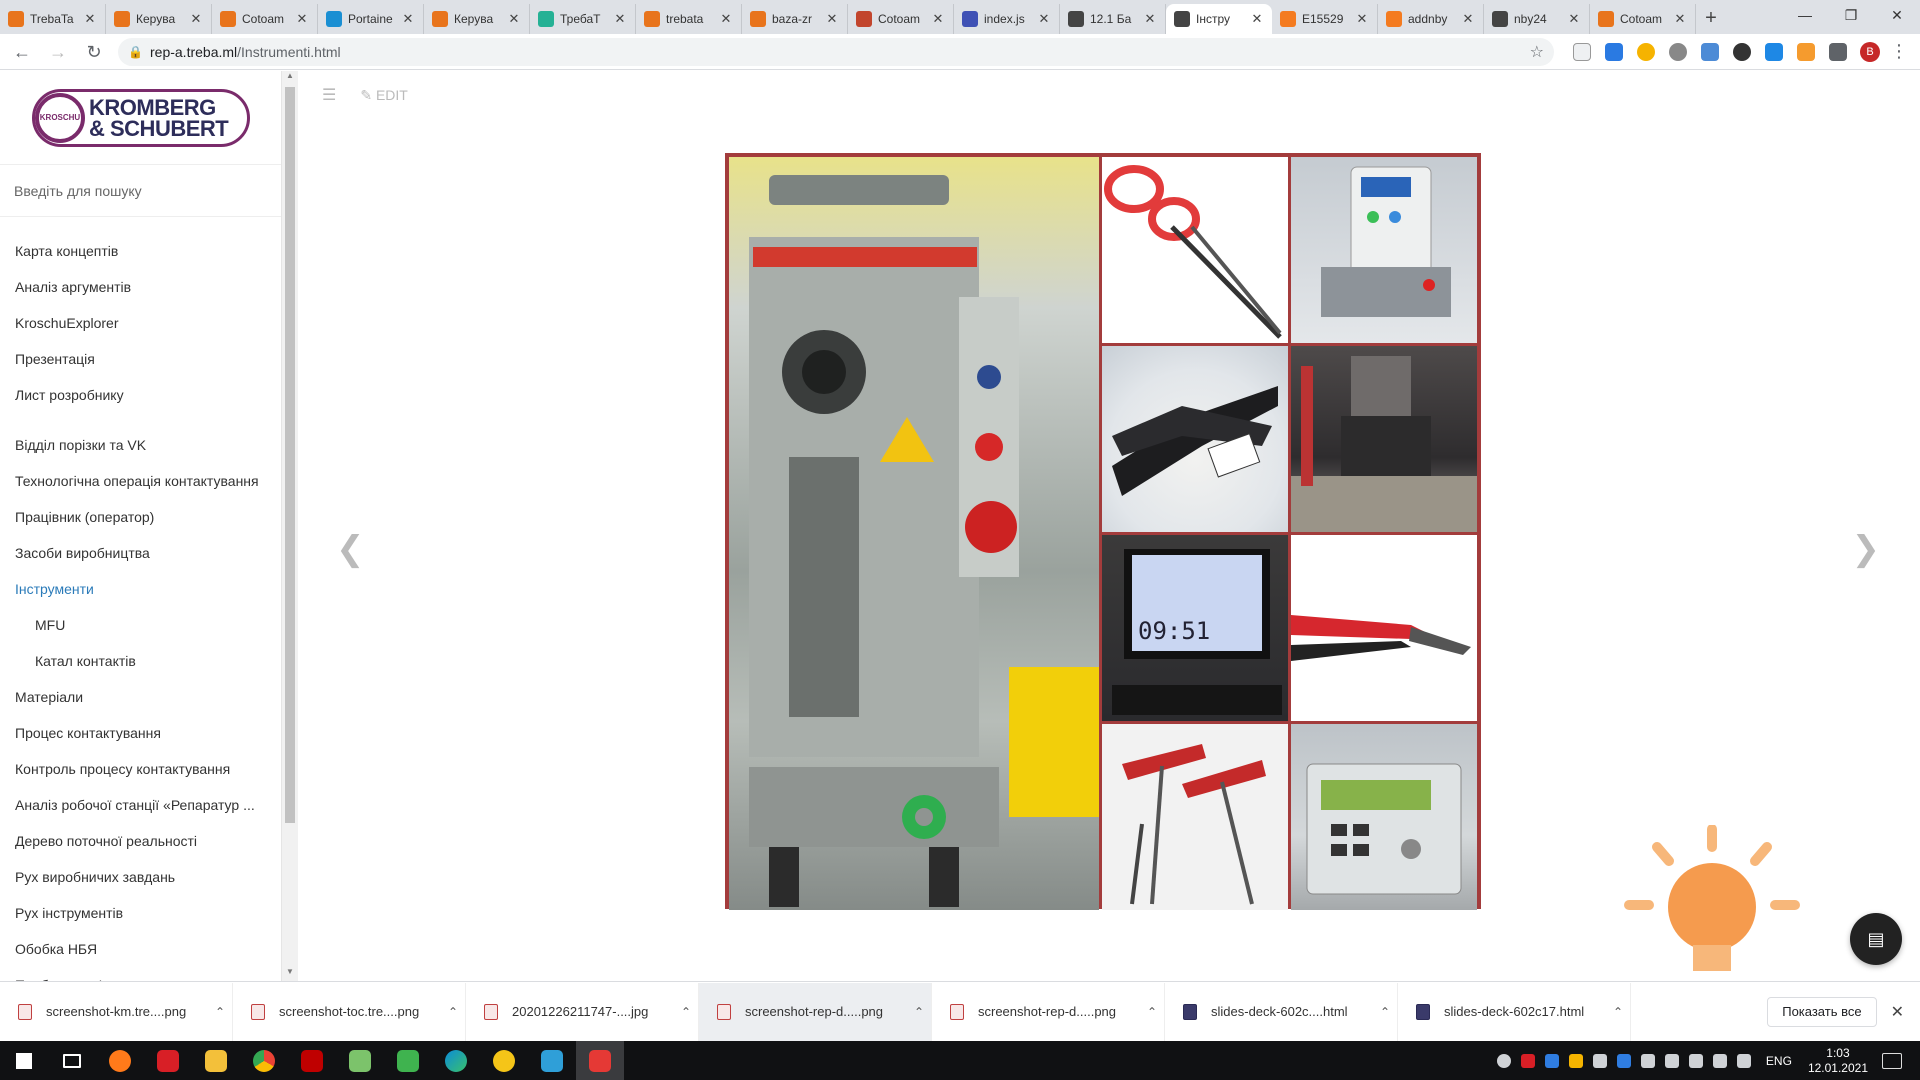  Describe the element at coordinates (1774, 51) in the screenshot. I see `m-extension-icon` at that location.